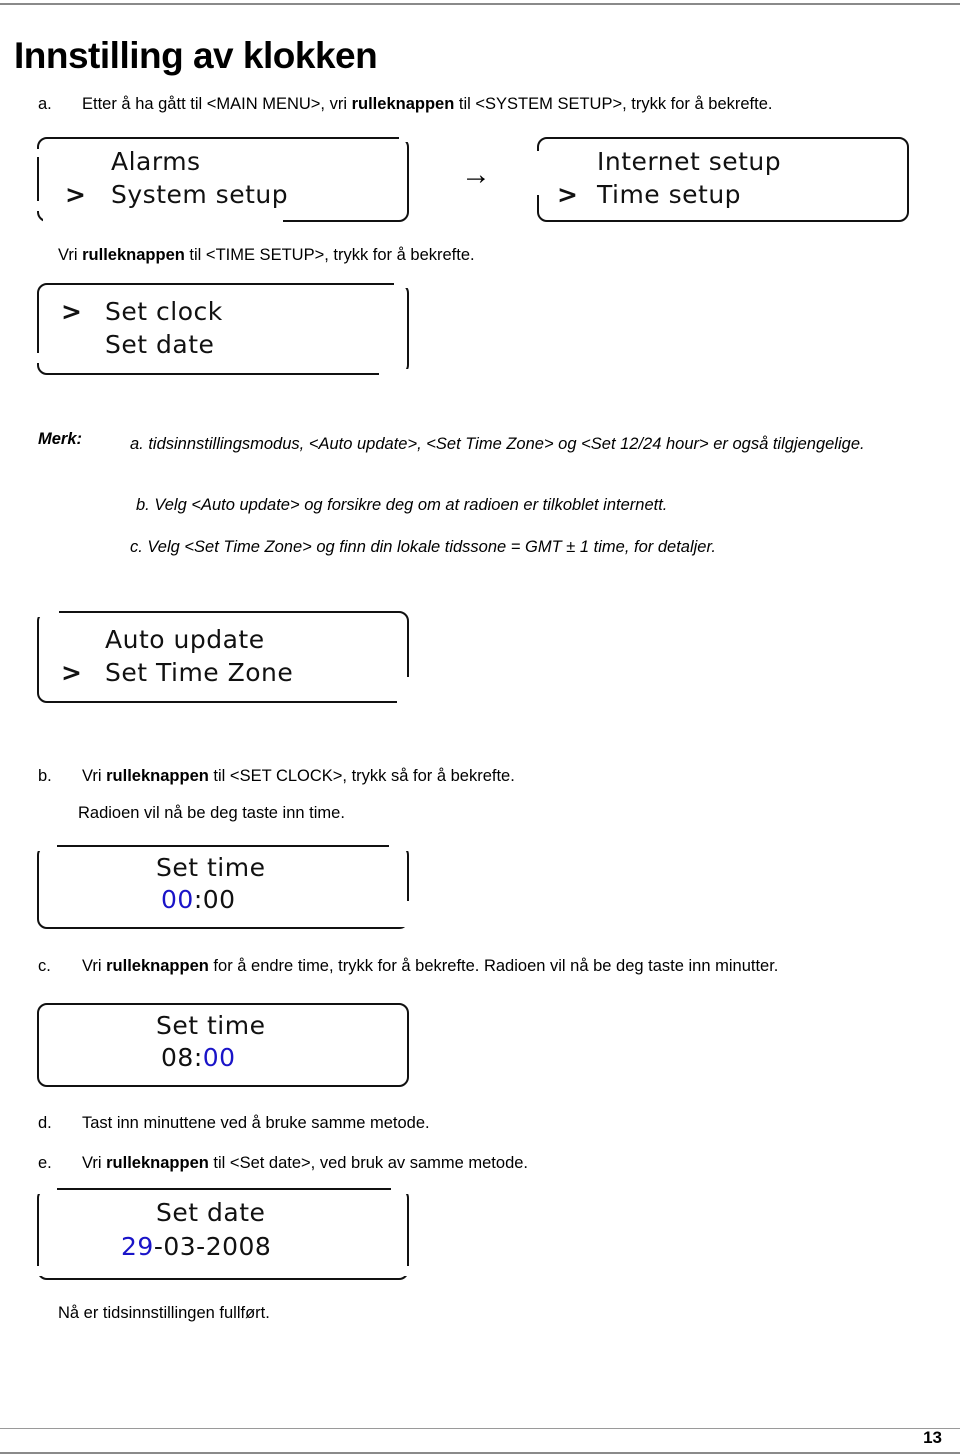  What do you see at coordinates (177, 899) in the screenshot?
I see `lcd-set-time-hours-value: 00` at bounding box center [177, 899].